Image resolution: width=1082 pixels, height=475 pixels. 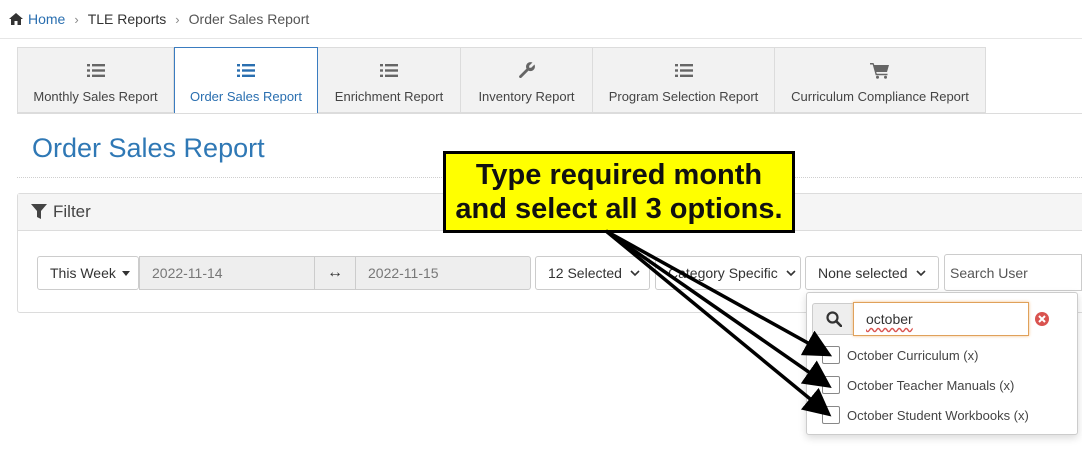 What do you see at coordinates (39, 211) in the screenshot?
I see `filter-icon` at bounding box center [39, 211].